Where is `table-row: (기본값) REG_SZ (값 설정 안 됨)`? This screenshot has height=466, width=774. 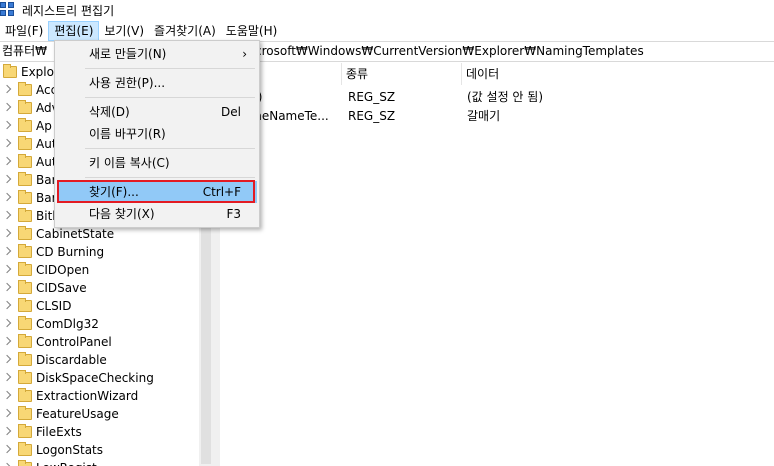 table-row: (기본값) REG_SZ (값 설정 안 됨) is located at coordinates (497, 97).